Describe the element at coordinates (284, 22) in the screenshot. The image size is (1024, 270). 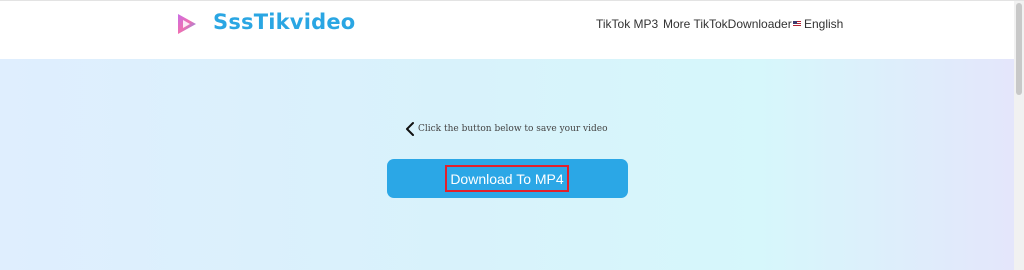
I see `brand-name: SssTikvideo` at that location.